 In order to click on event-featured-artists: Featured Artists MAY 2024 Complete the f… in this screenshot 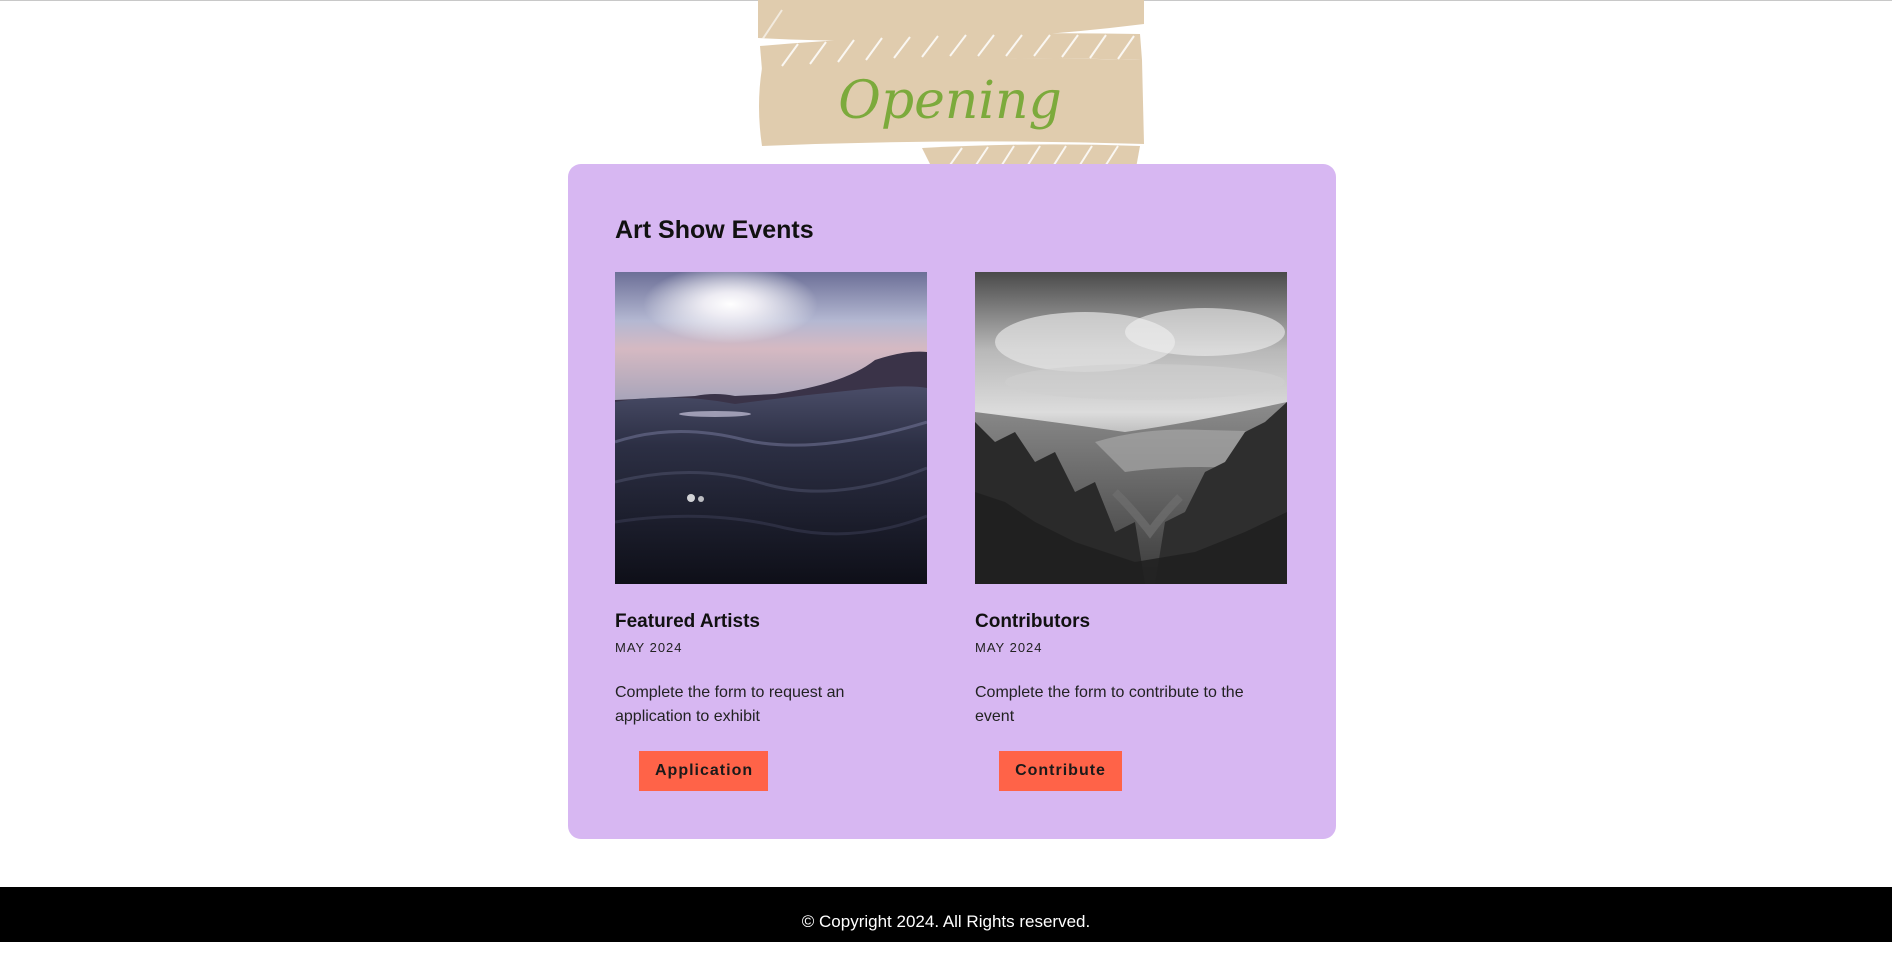, I will do `click(771, 531)`.